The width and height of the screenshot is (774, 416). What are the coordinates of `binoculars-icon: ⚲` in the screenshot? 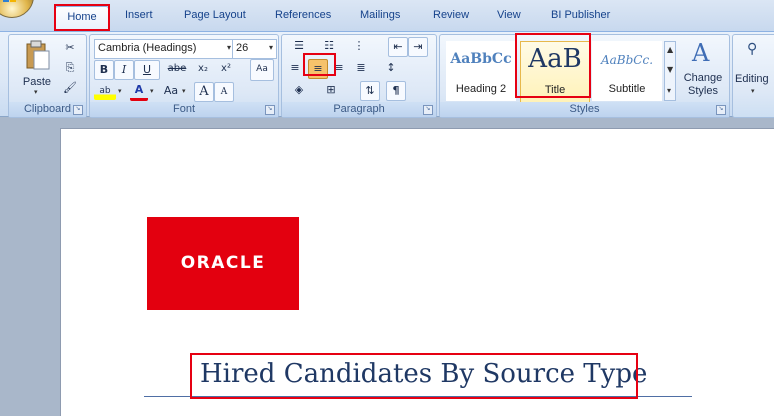 It's located at (752, 49).